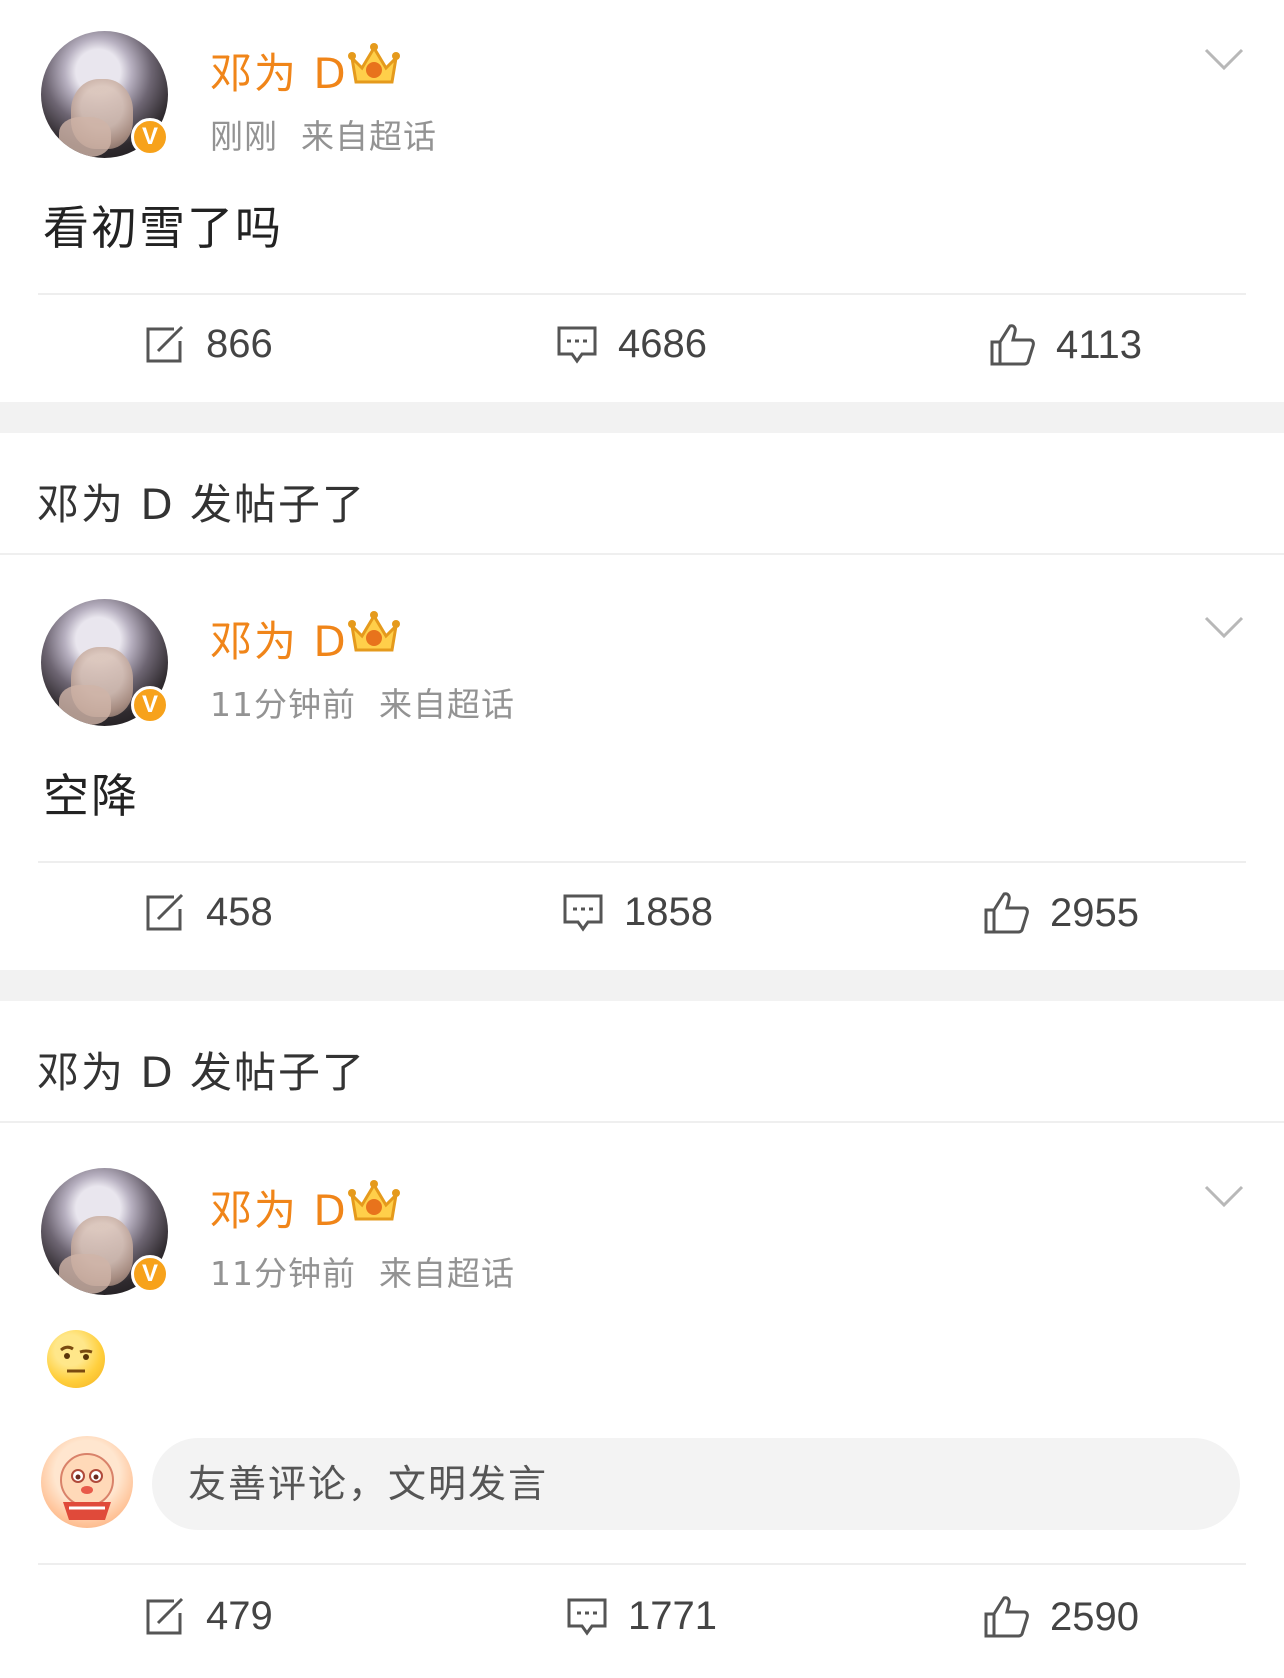 The image size is (1284, 1678). I want to click on post-content: 空降, so click(91, 796).